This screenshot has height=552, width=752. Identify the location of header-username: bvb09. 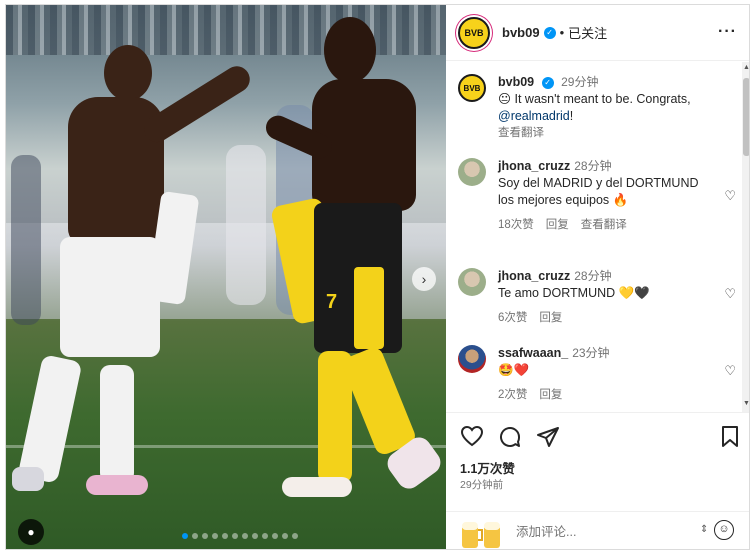
(521, 32).